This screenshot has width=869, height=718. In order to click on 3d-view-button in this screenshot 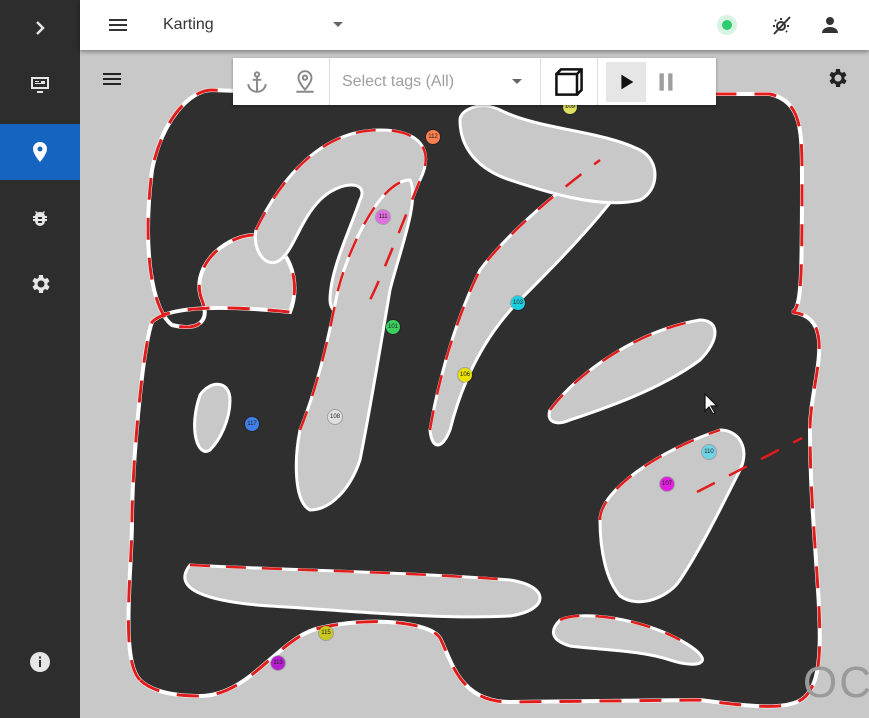, I will do `click(569, 81)`.